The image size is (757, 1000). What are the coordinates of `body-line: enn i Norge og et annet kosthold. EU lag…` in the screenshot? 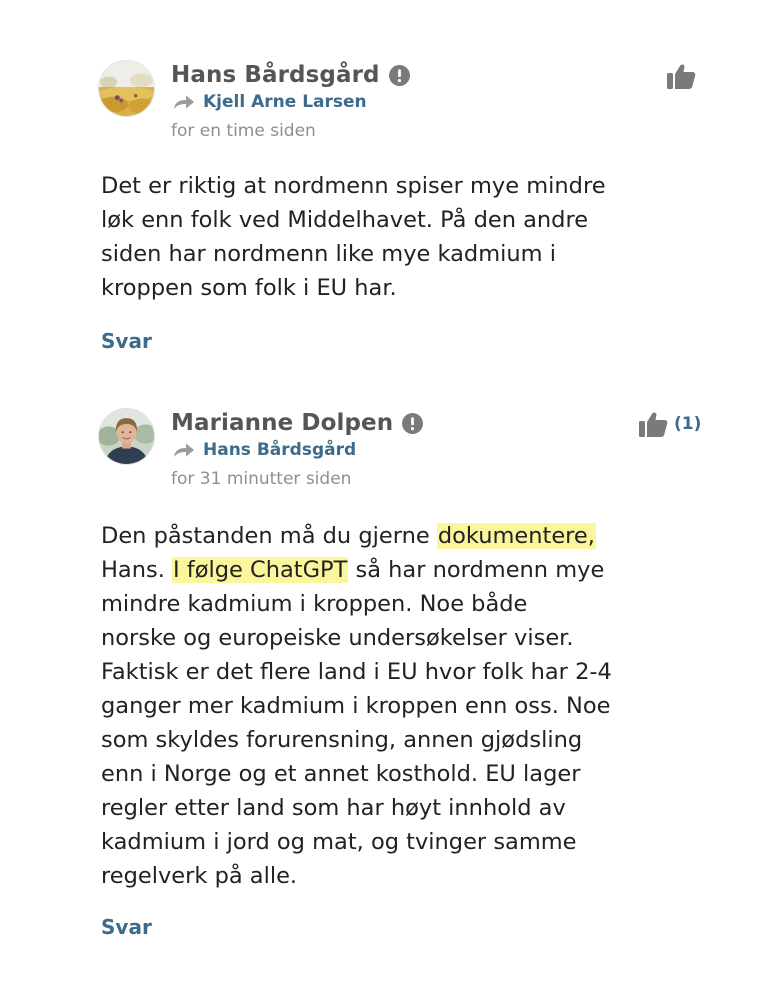 It's located at (341, 774).